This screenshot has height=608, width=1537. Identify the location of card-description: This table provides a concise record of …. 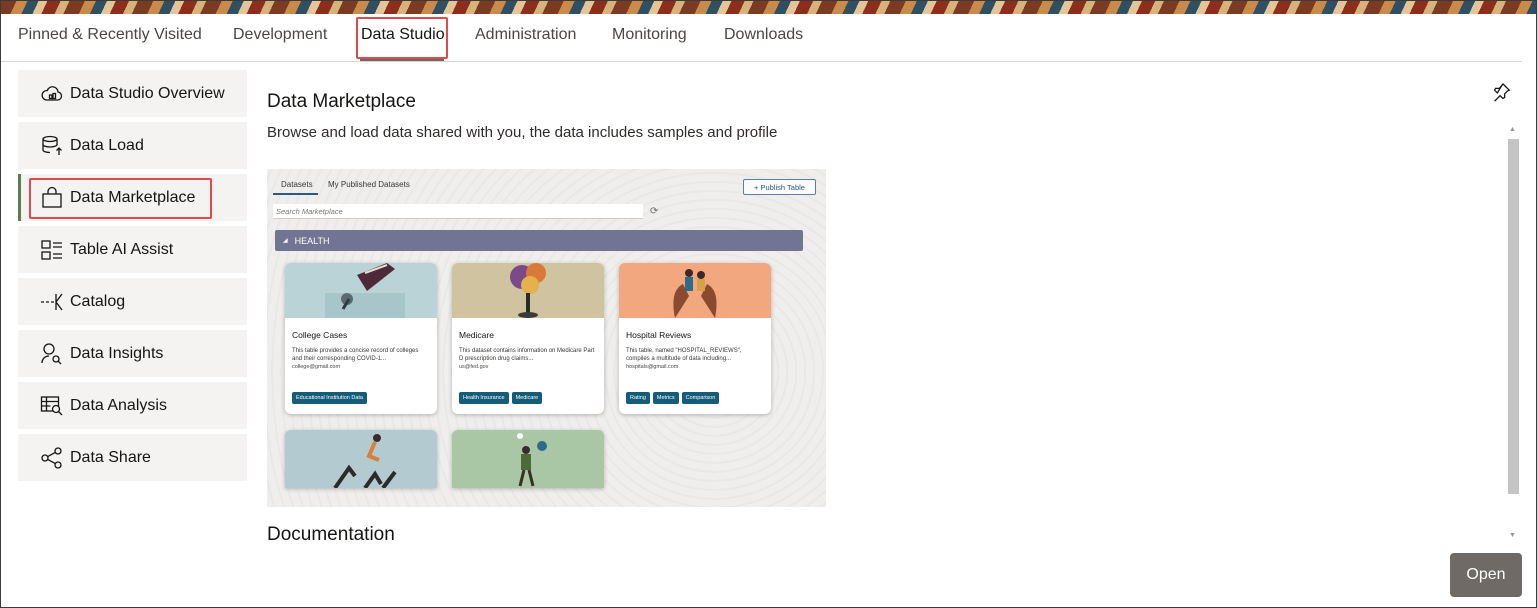
(355, 355).